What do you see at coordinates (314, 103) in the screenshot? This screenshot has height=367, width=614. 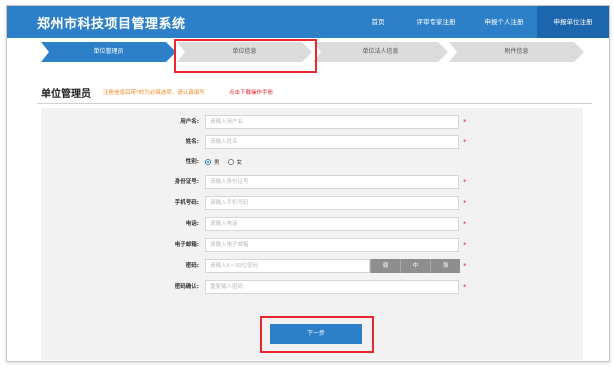 I see `section-divider` at bounding box center [314, 103].